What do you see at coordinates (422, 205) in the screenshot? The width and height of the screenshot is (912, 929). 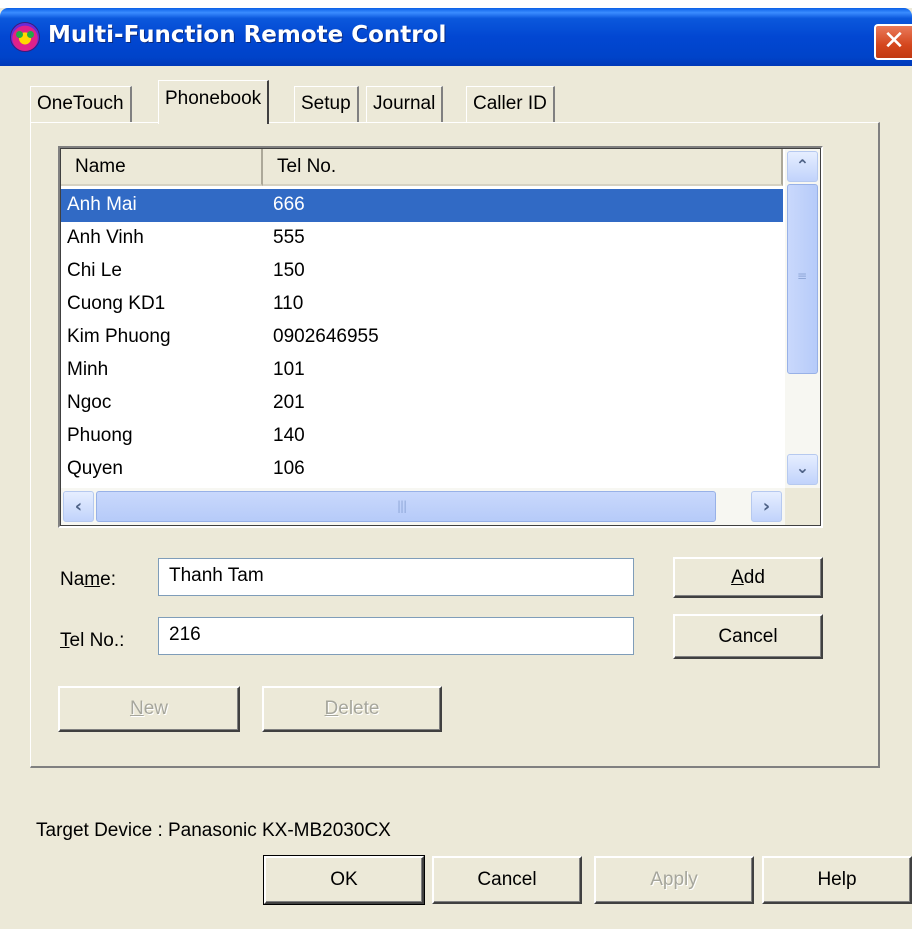 I see `list-item: Anh Mai 666` at bounding box center [422, 205].